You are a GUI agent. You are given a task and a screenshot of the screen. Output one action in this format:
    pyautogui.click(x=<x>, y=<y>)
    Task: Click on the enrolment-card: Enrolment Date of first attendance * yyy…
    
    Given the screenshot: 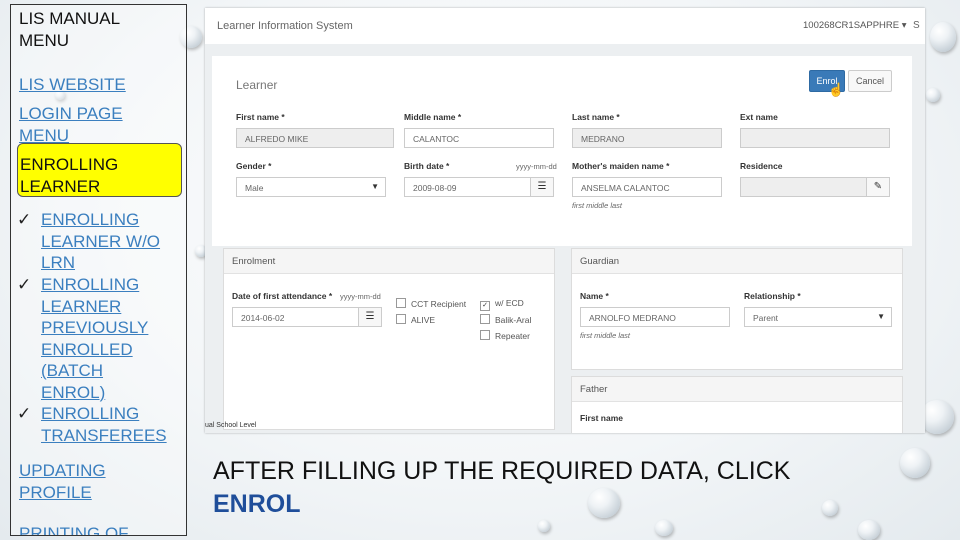 What is the action you would take?
    pyautogui.click(x=389, y=339)
    